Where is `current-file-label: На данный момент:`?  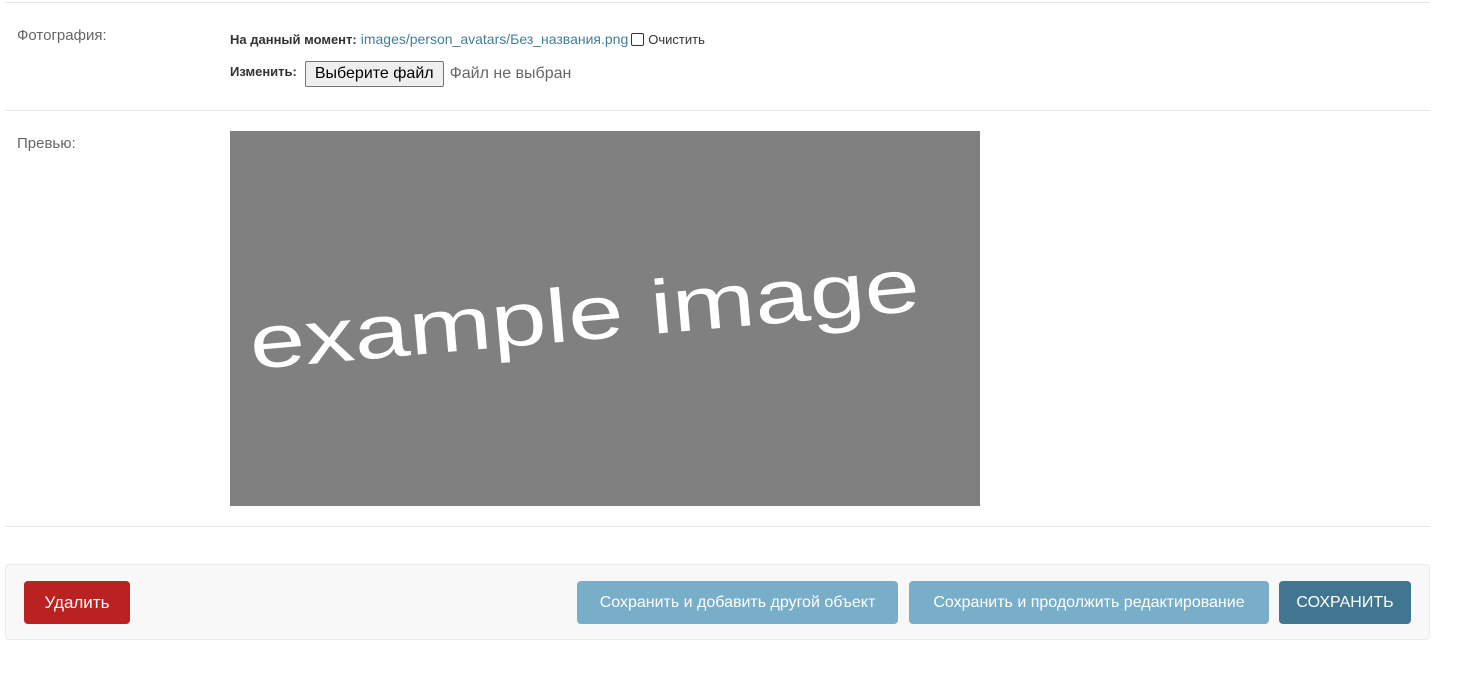
current-file-label: На данный момент: is located at coordinates (293, 39).